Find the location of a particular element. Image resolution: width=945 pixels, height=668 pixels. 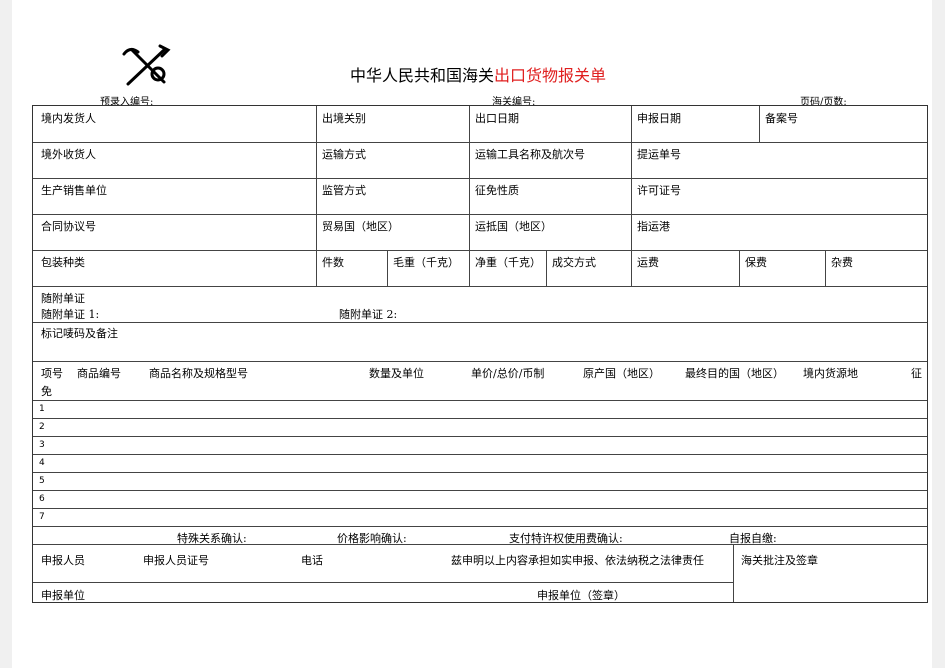

gross-weight-label: 毛重（千克） is located at coordinates (426, 262).